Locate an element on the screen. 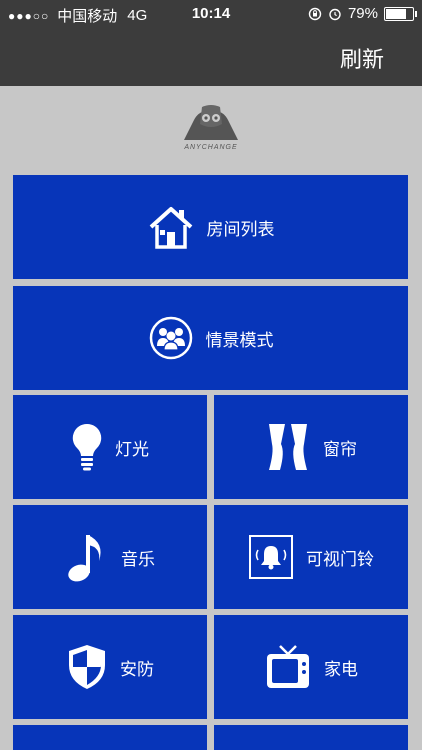 The image size is (422, 750). anychange-logo: ANYCHANGE is located at coordinates (211, 130).